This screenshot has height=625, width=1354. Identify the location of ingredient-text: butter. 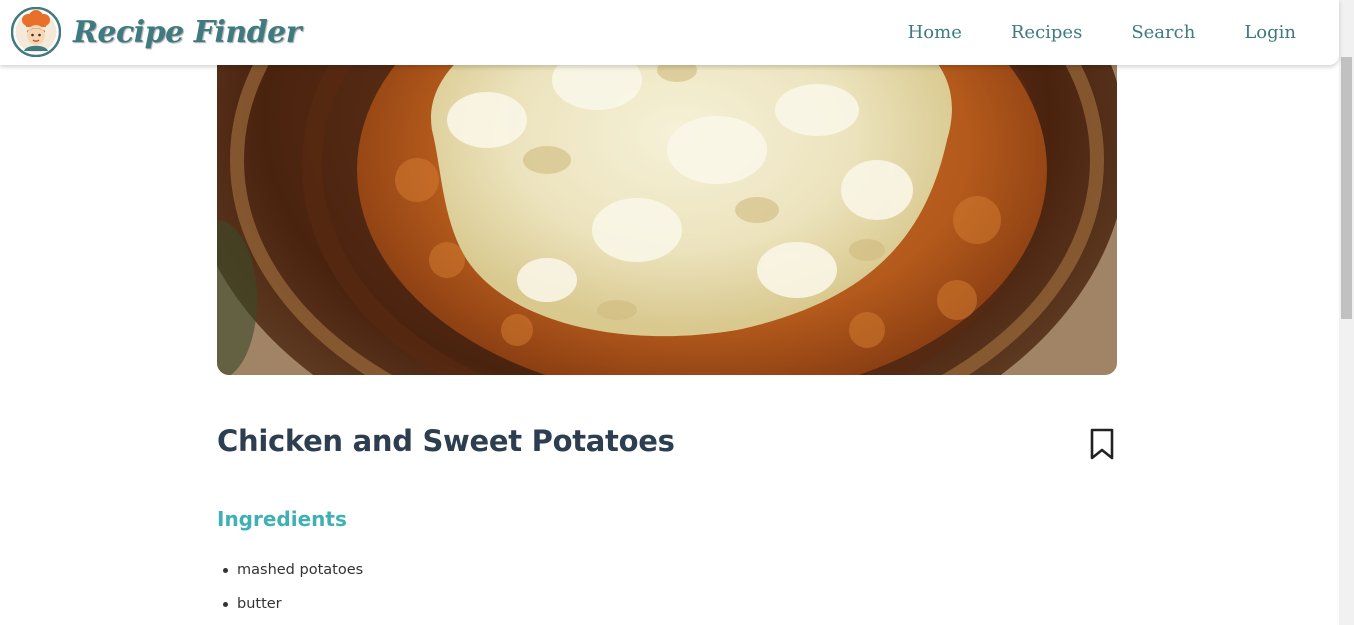
(259, 604).